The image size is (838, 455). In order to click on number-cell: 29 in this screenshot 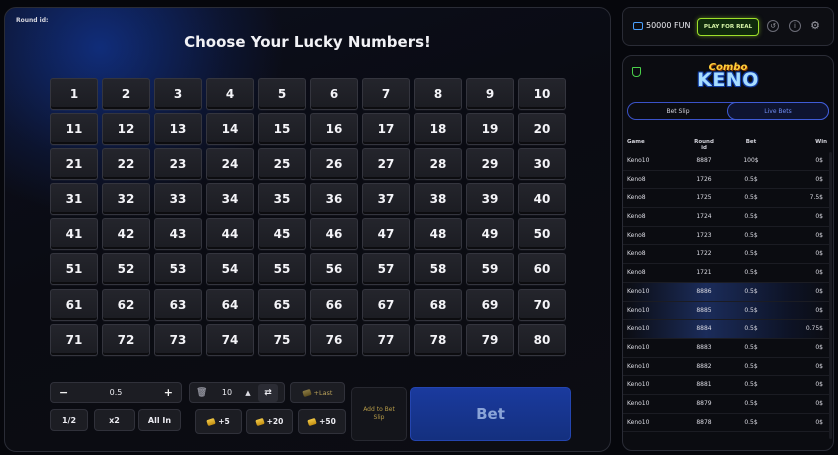, I will do `click(490, 164)`.